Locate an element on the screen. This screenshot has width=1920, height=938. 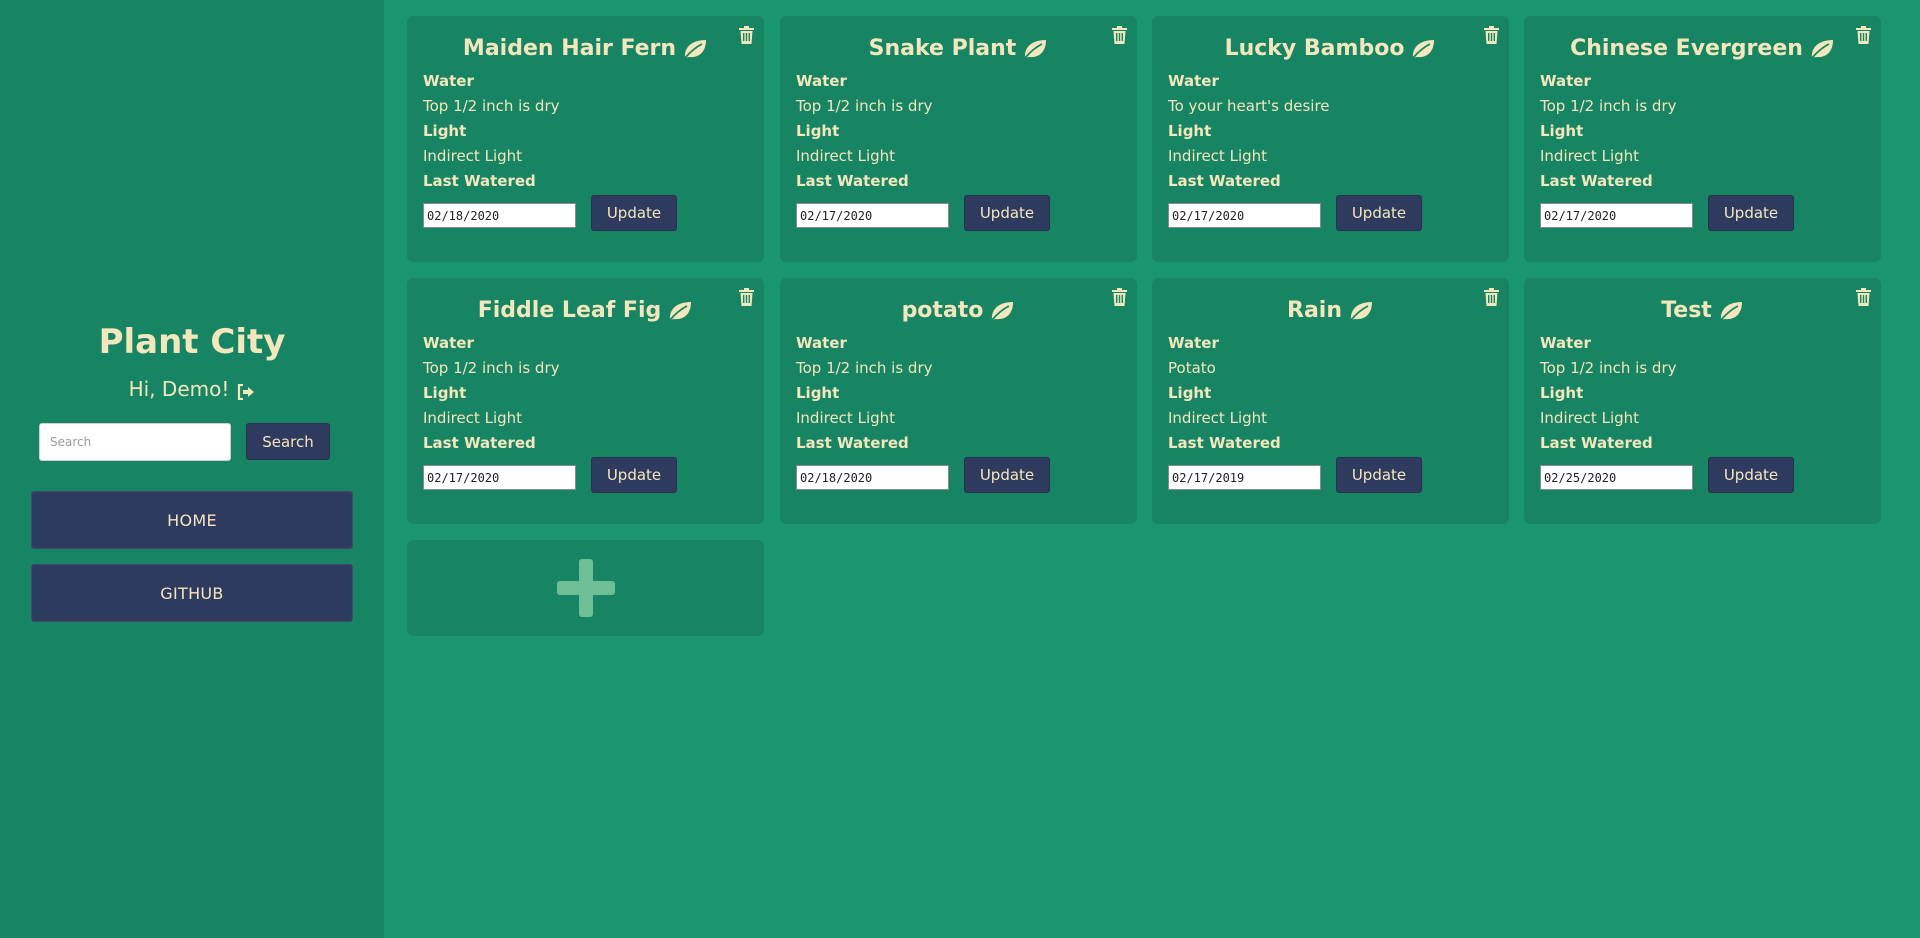
water-value: To your heart's desire is located at coordinates (1249, 106).